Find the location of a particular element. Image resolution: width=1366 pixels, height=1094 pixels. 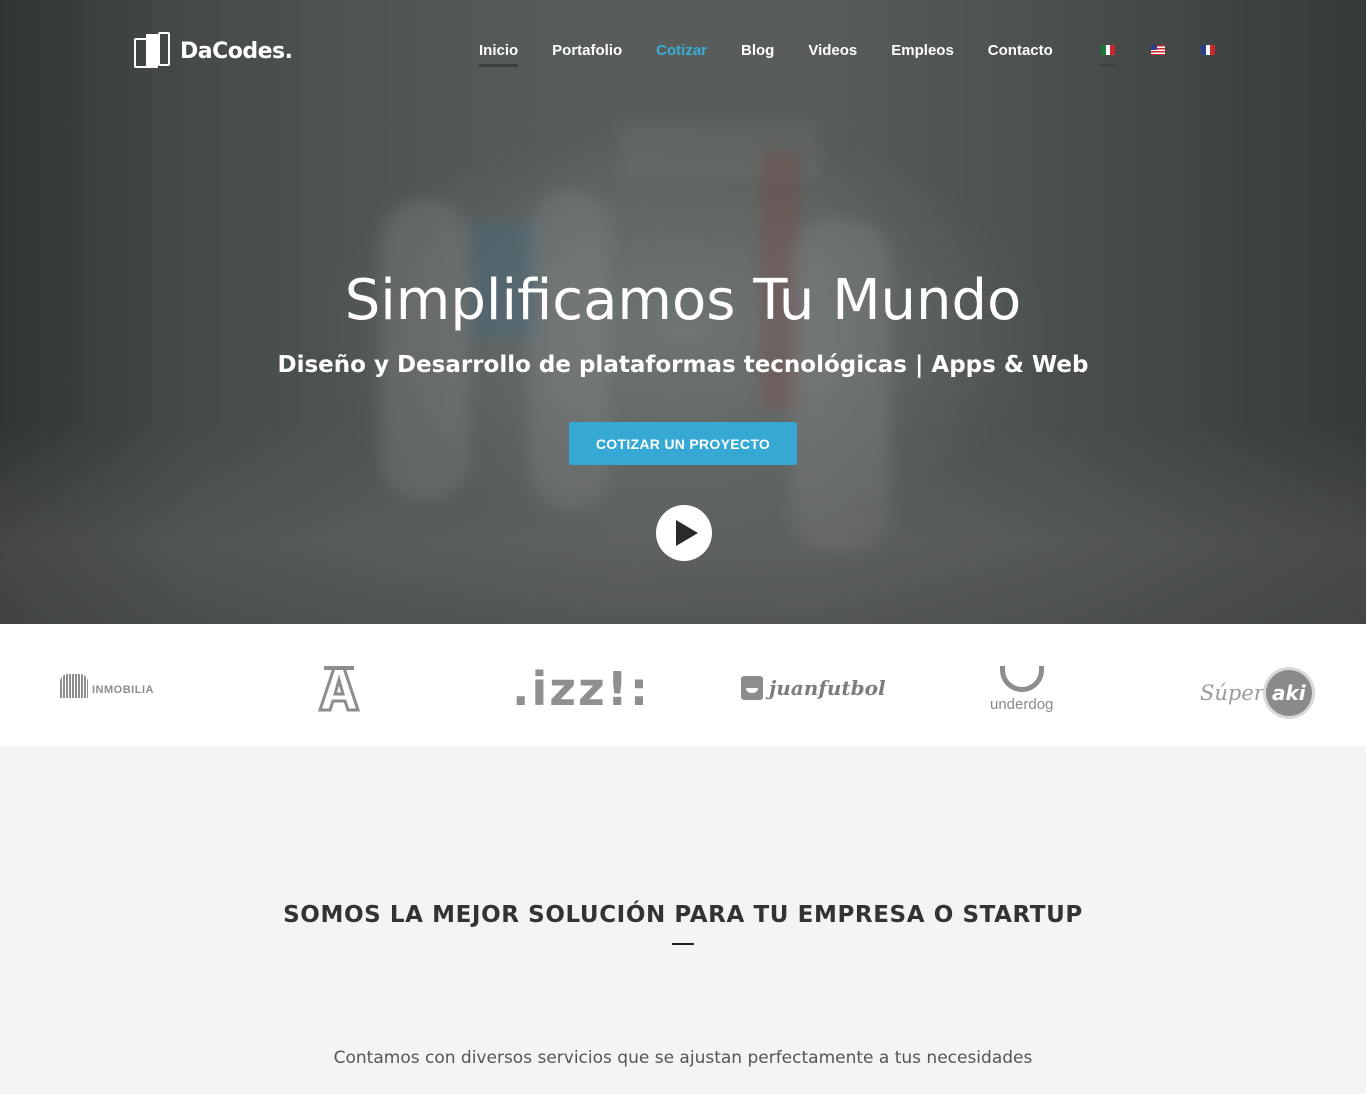

play-icon is located at coordinates (686, 533).